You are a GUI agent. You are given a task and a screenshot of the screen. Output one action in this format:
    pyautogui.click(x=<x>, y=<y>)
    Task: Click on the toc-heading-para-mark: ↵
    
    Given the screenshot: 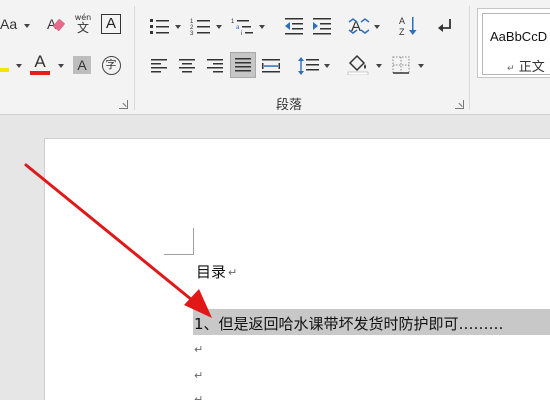 What is the action you would take?
    pyautogui.click(x=233, y=272)
    